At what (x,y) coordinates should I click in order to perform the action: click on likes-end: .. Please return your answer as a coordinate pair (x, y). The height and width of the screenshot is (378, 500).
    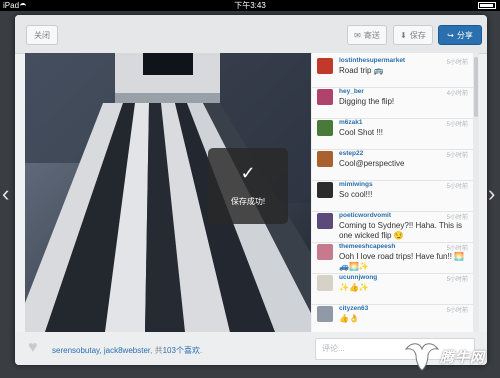
    Looking at the image, I should click on (201, 350).